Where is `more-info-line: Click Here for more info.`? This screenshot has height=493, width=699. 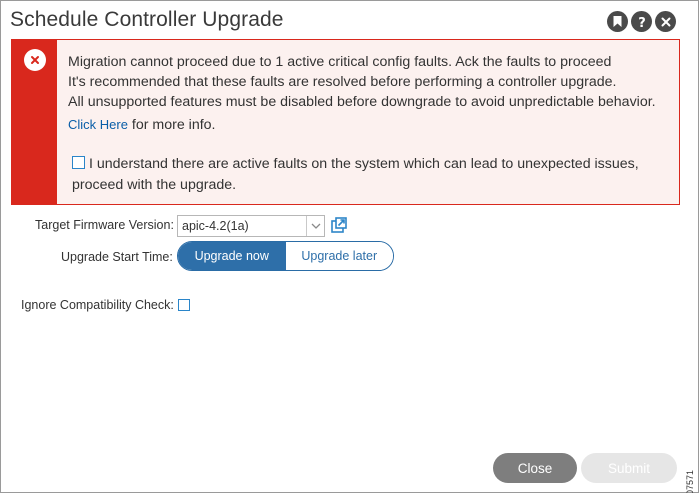
more-info-line: Click Here for more info. is located at coordinates (369, 125).